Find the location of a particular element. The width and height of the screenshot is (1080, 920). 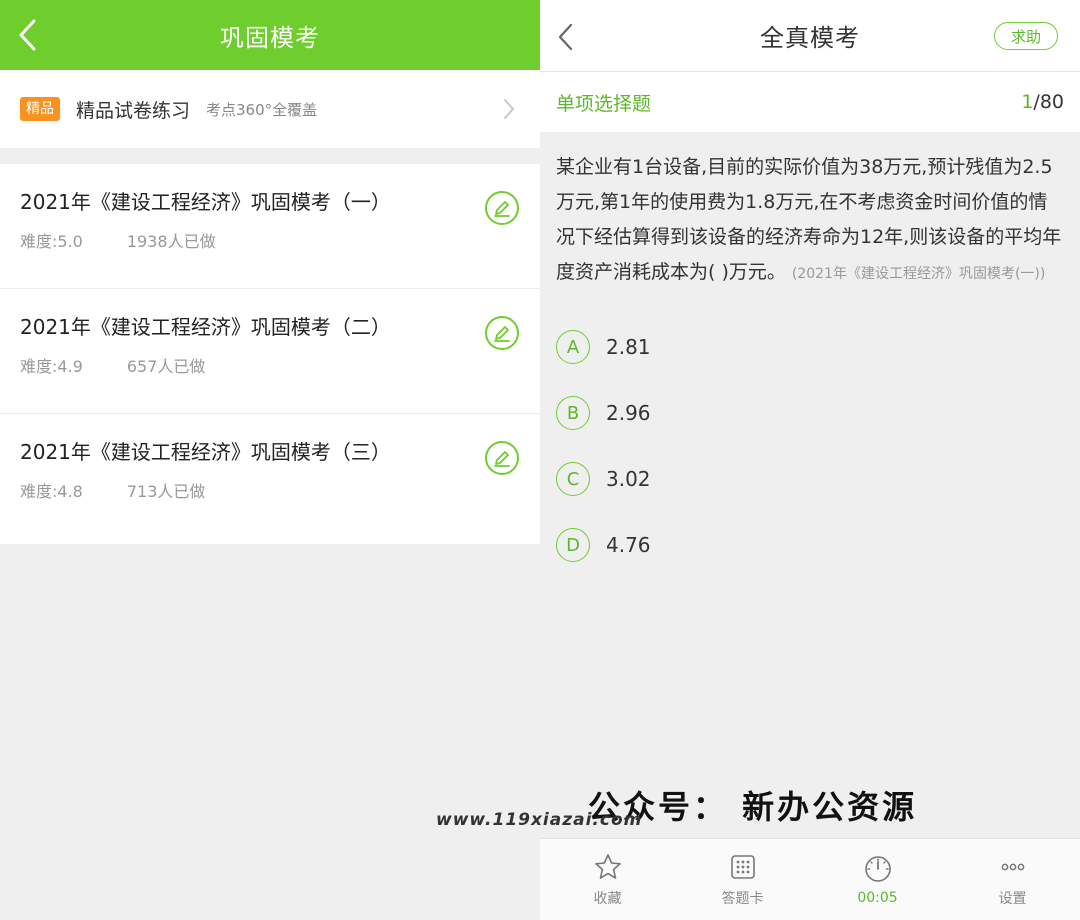

promo-row: 精品 精品试卷练习 考点360°全覆盖 is located at coordinates (270, 109).